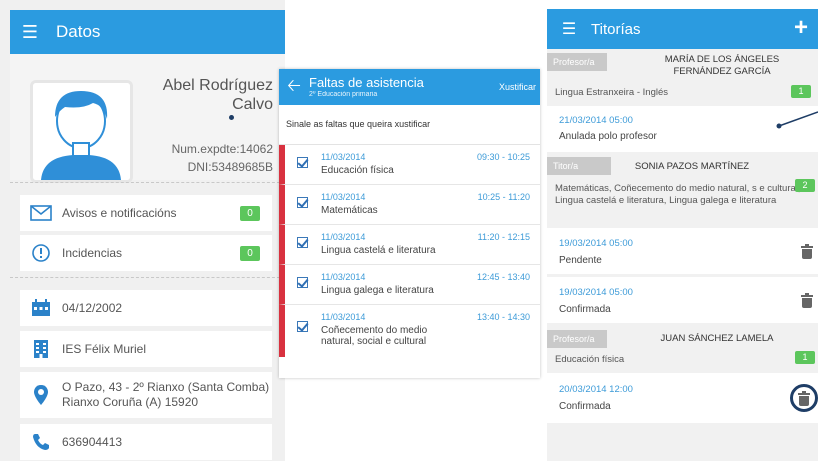  Describe the element at coordinates (104, 348) in the screenshot. I see `school-name: IES Félix Muriel` at that location.